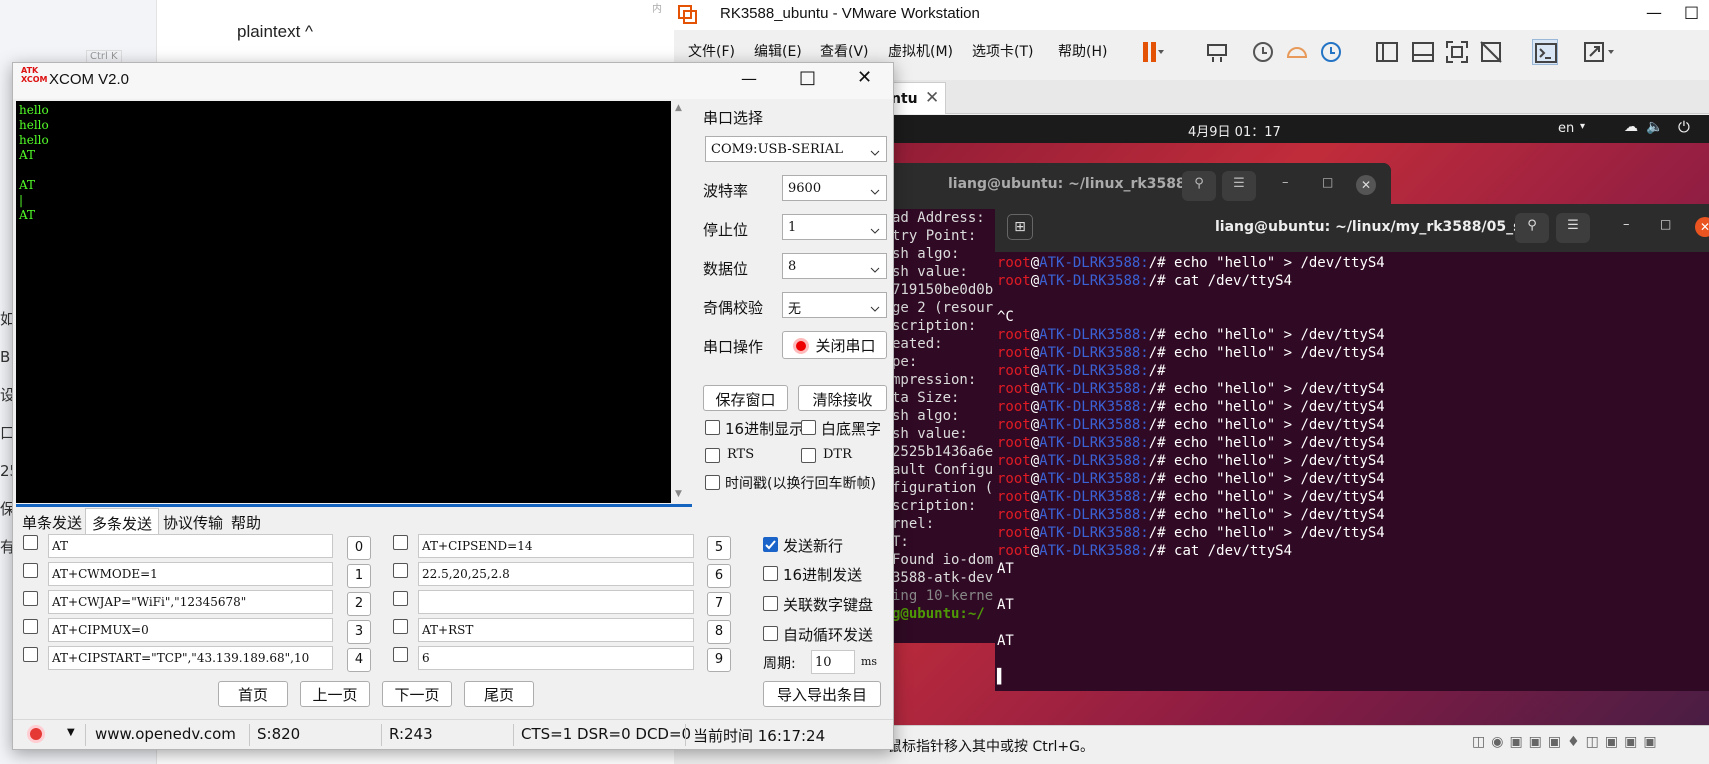  Describe the element at coordinates (834, 266) in the screenshot. I see `data-bits-select: 8` at that location.